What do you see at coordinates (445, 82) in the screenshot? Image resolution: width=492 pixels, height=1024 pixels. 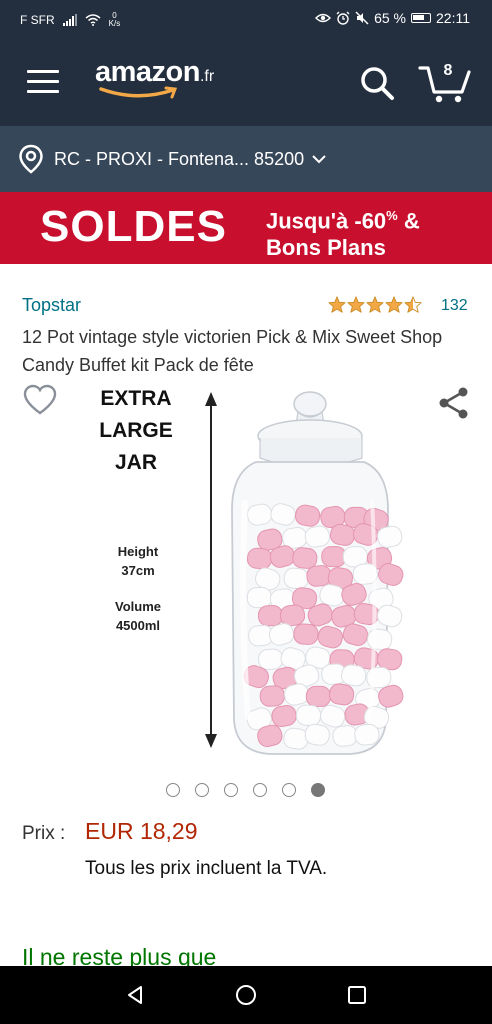 I see `cart-button: 8` at bounding box center [445, 82].